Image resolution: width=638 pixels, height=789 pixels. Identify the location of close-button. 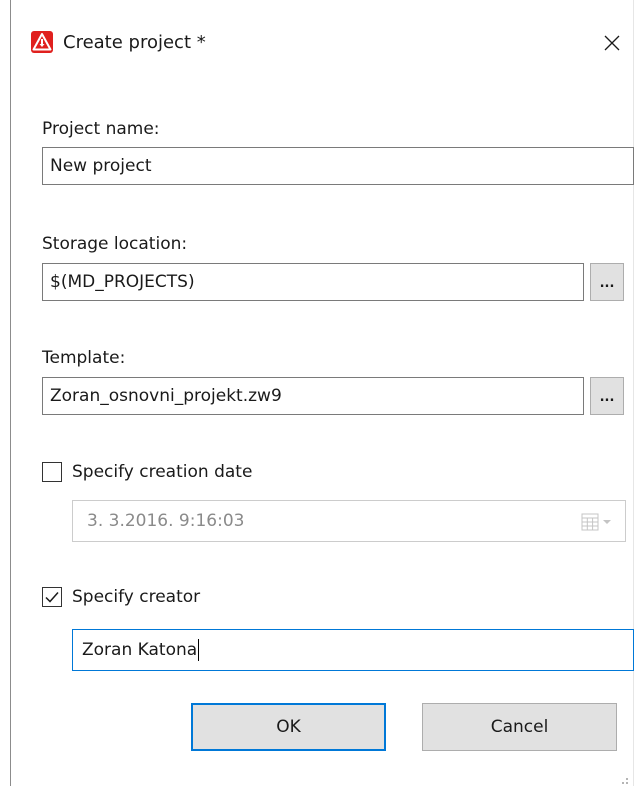
(612, 43).